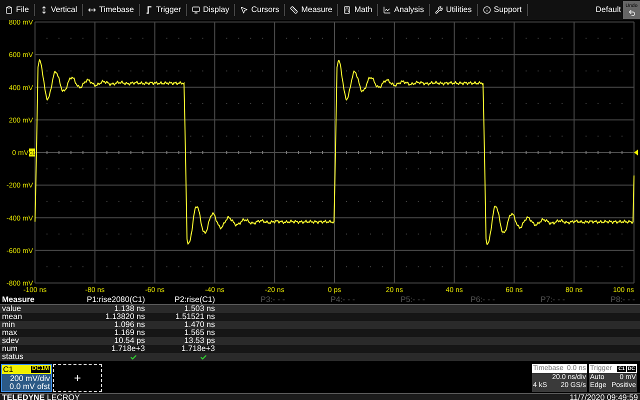  I want to click on menu-item: Analysis, so click(404, 10).